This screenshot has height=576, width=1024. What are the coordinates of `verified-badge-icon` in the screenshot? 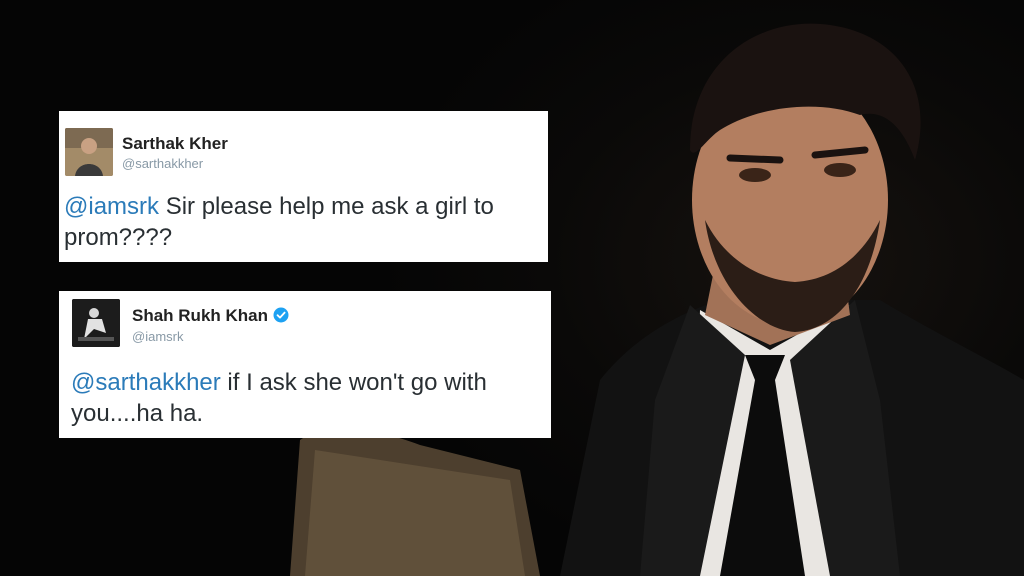 It's located at (281, 315).